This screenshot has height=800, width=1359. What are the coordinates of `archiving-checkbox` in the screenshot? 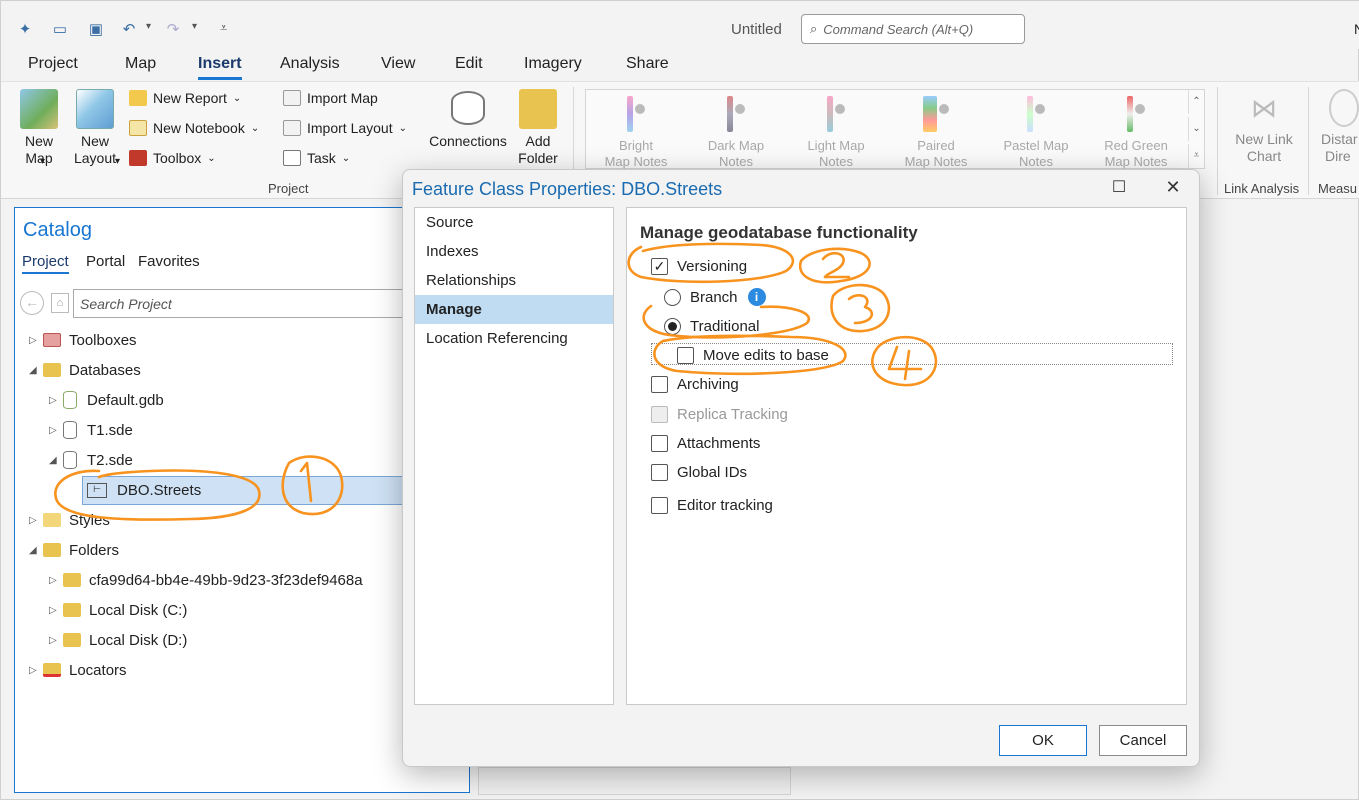 It's located at (659, 384).